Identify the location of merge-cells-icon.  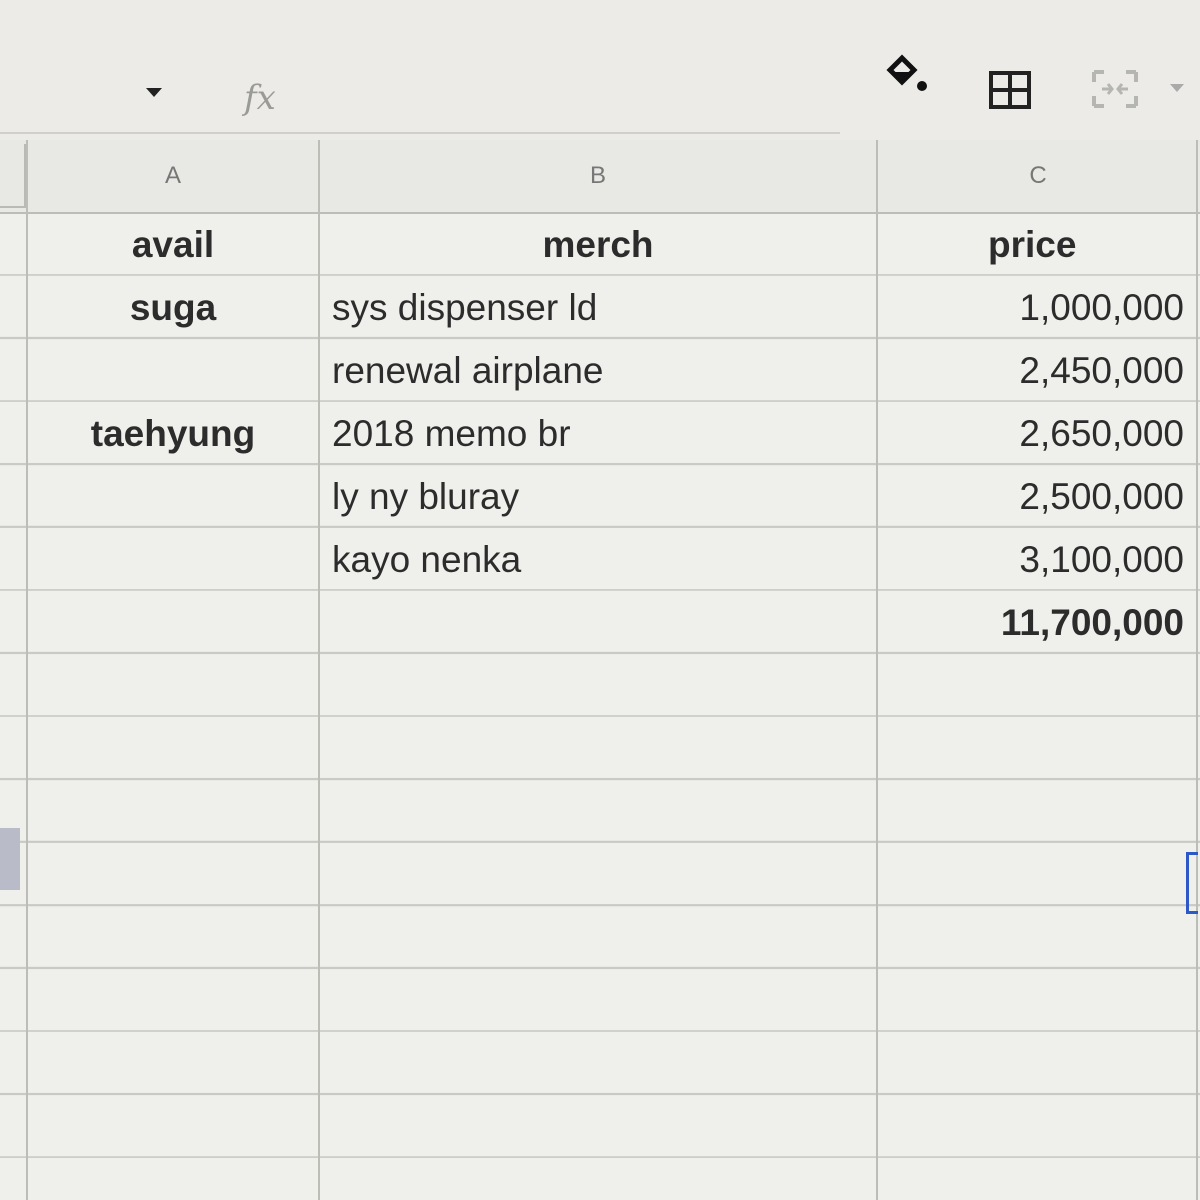
(1115, 89).